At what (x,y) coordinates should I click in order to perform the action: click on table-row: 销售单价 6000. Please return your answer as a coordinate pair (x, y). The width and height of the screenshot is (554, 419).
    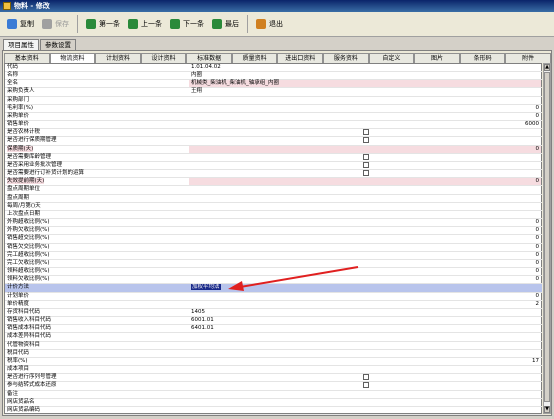
    Looking at the image, I should click on (273, 125).